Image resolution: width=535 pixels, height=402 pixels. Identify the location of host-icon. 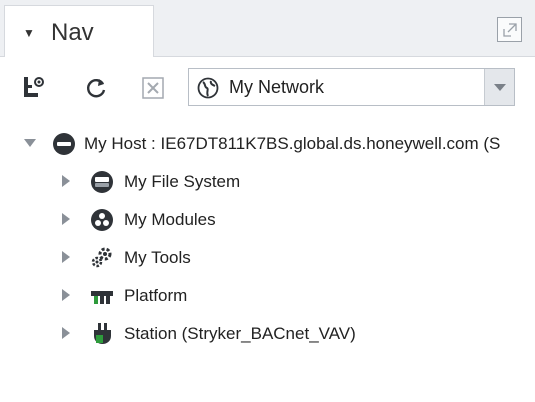
(64, 144).